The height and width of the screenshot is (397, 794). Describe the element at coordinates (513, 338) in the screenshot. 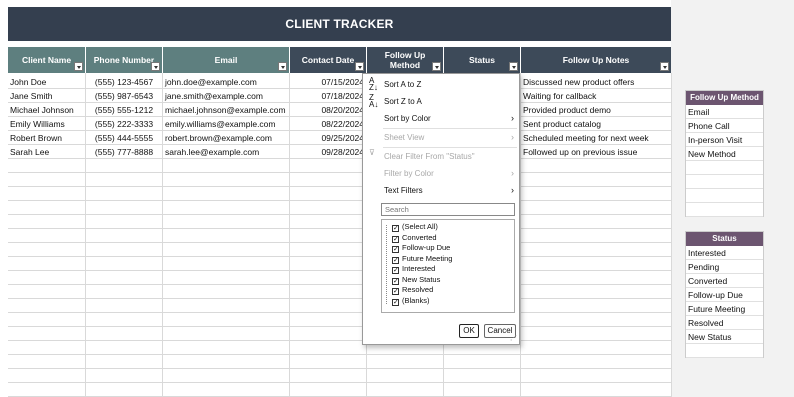

I see `resize-grip-icon: ⋰` at that location.